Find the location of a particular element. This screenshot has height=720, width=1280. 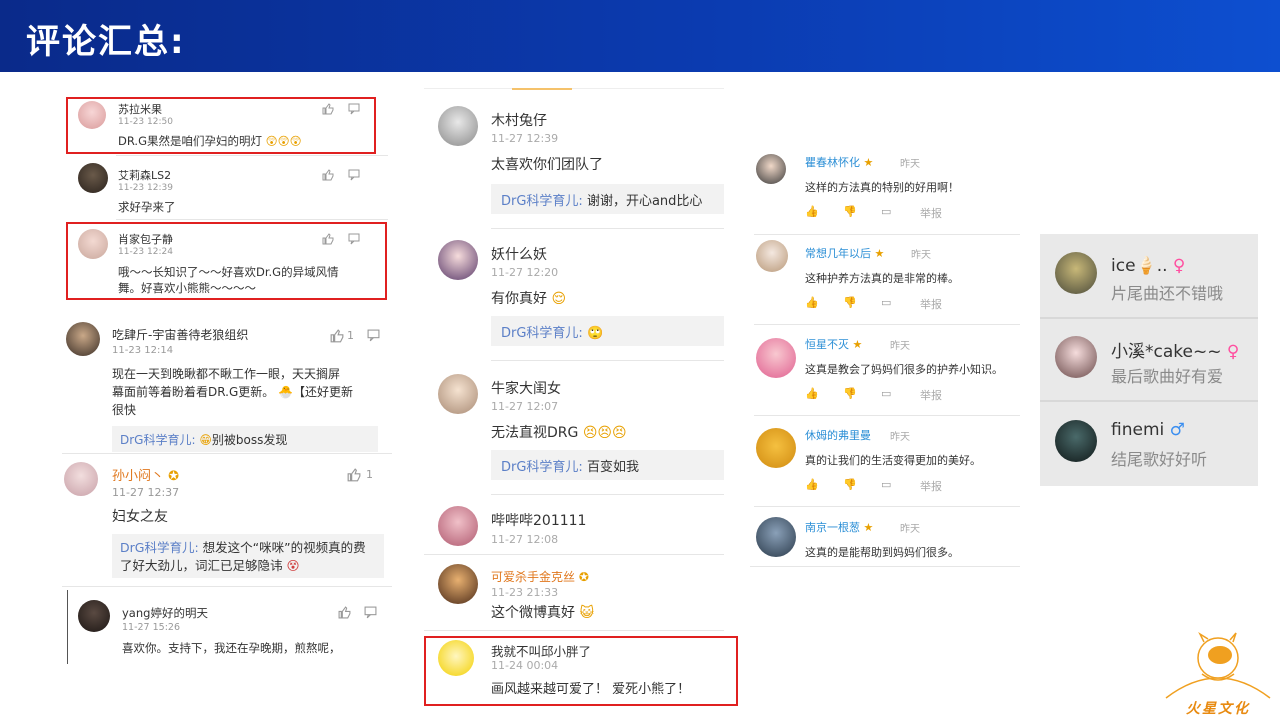

comment-author: 瞿春林怀化 ★ is located at coordinates (839, 162).